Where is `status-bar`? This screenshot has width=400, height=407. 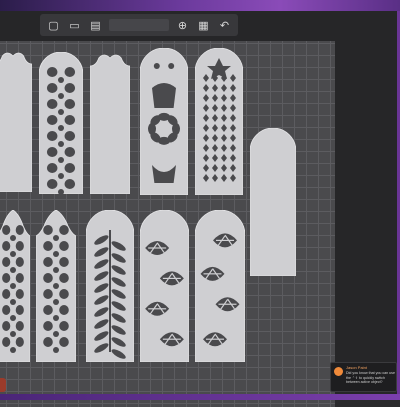
status-bar is located at coordinates (200, 397).